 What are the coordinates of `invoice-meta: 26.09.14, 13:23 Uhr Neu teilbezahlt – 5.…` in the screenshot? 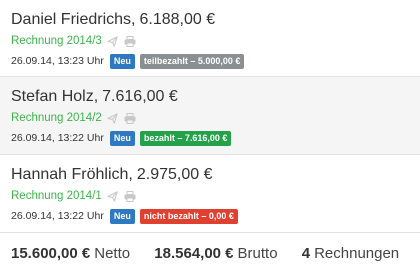 It's located at (215, 61).